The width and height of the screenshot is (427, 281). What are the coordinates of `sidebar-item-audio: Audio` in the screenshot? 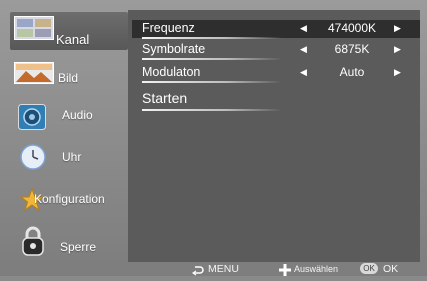 It's located at (69, 115).